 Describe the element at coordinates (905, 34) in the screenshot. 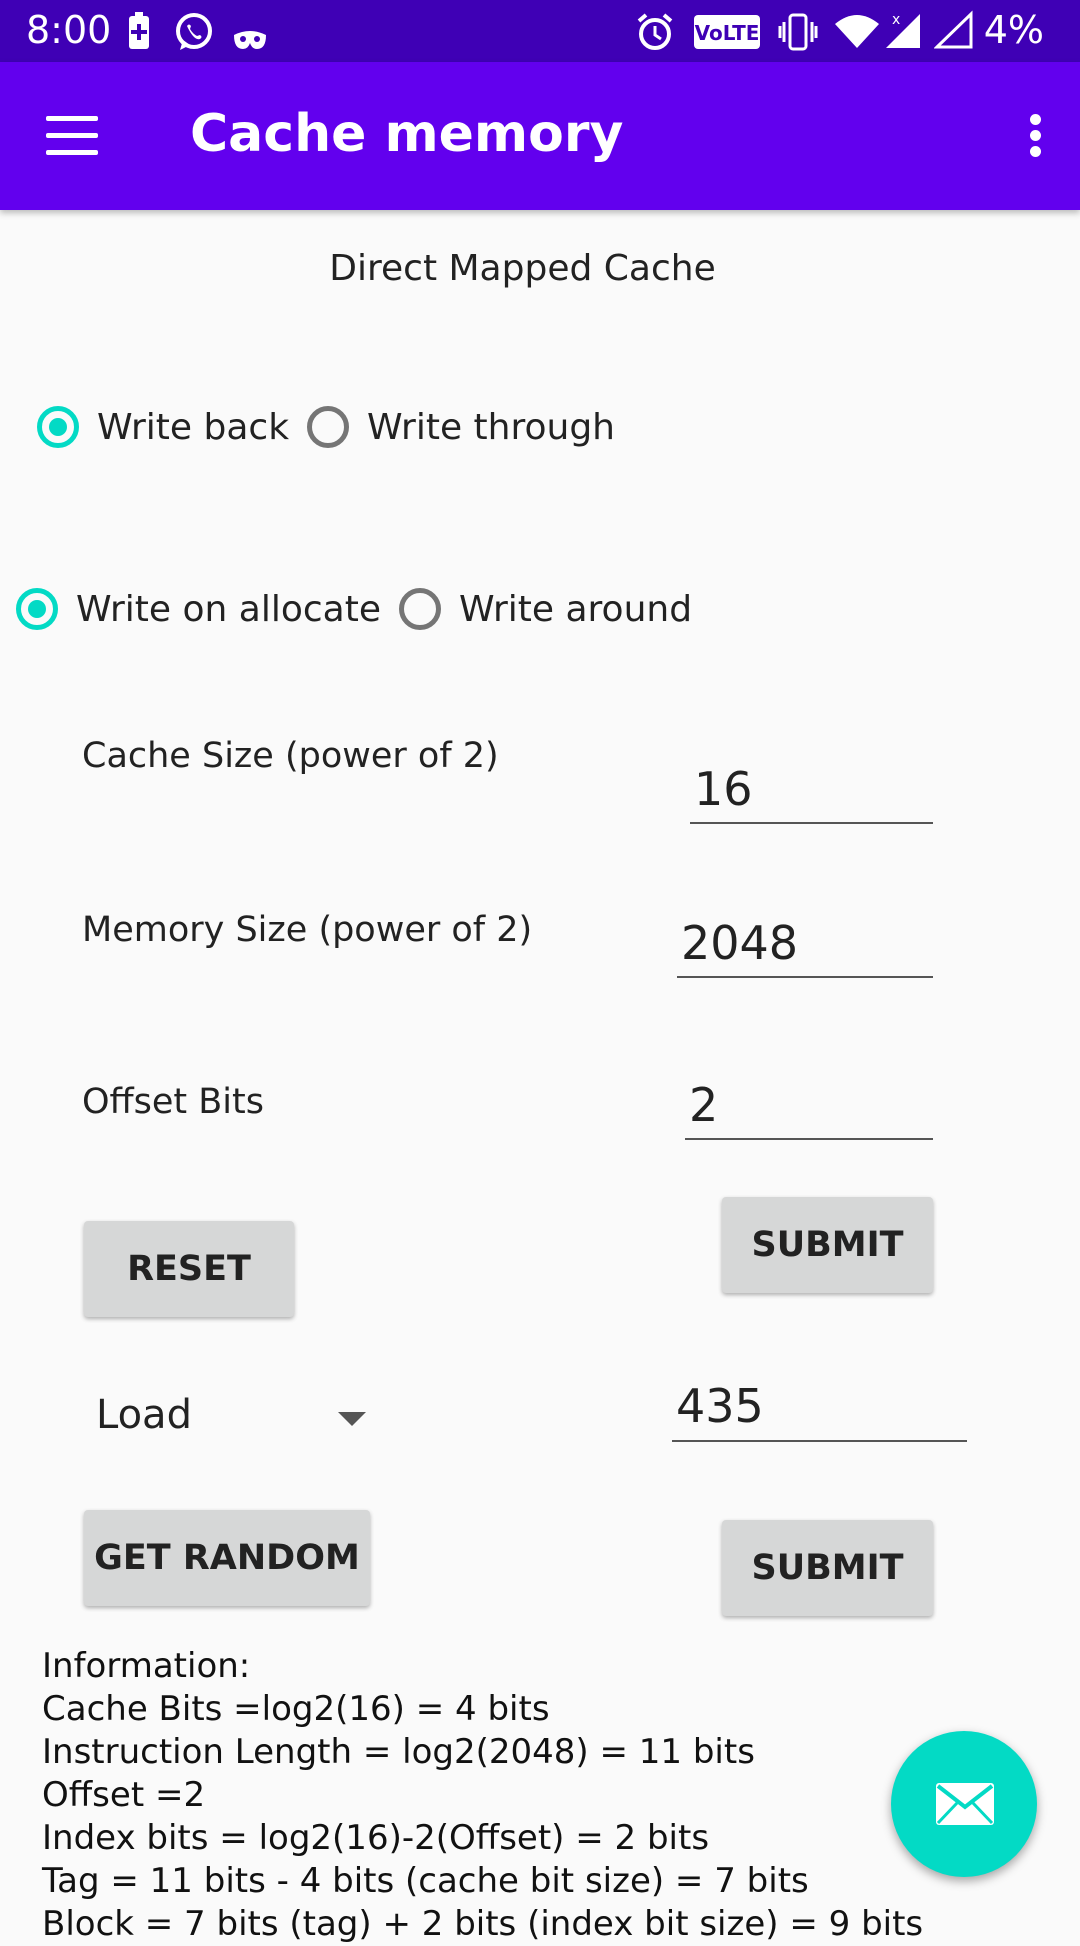

I see `cellular-signal-icon: x` at that location.